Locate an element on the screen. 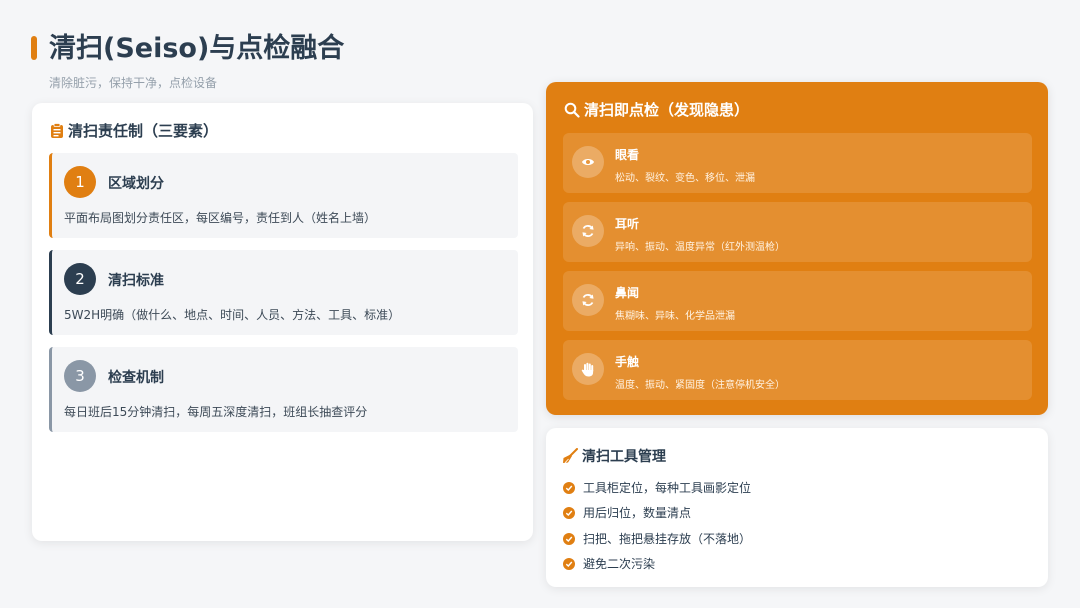  inspection-item-description: 松动、裂纹、变色、移位、泄漏 is located at coordinates (685, 178).